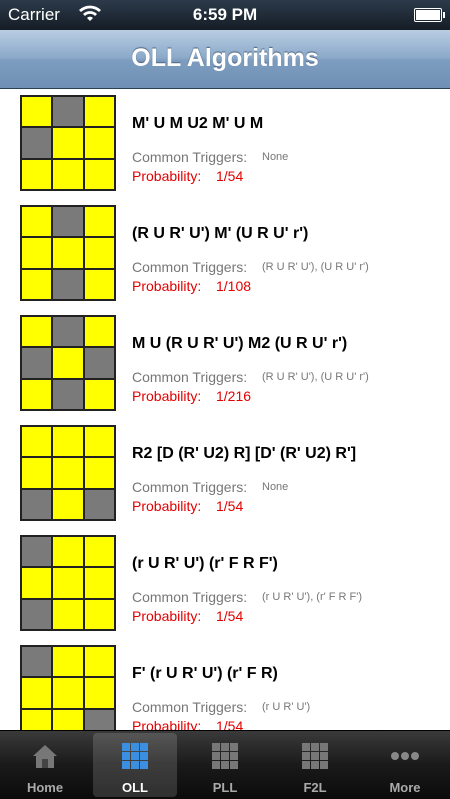  Describe the element at coordinates (405, 787) in the screenshot. I see `tab-label: More` at that location.